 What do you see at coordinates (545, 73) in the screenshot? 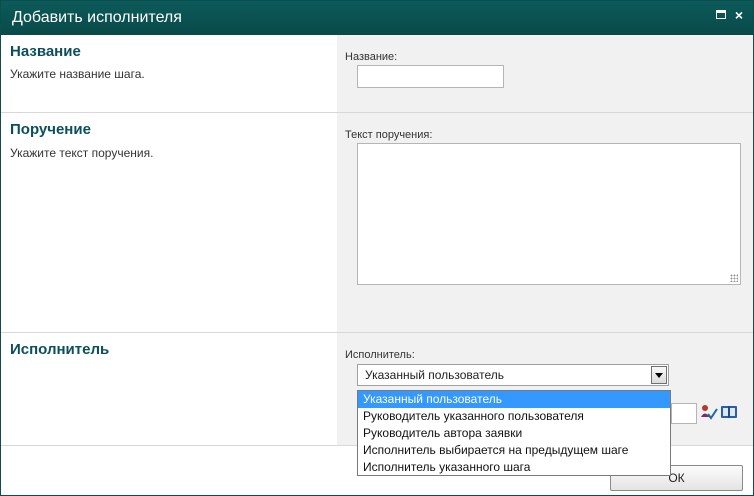
I see `name-section-fields: Название:` at bounding box center [545, 73].